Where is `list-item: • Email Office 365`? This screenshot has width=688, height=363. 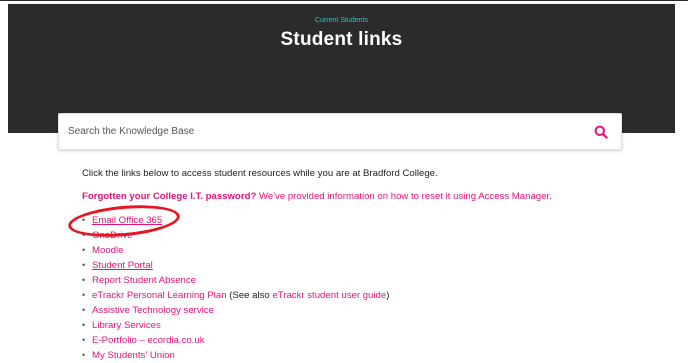 list-item: • Email Office 365 is located at coordinates (235, 220).